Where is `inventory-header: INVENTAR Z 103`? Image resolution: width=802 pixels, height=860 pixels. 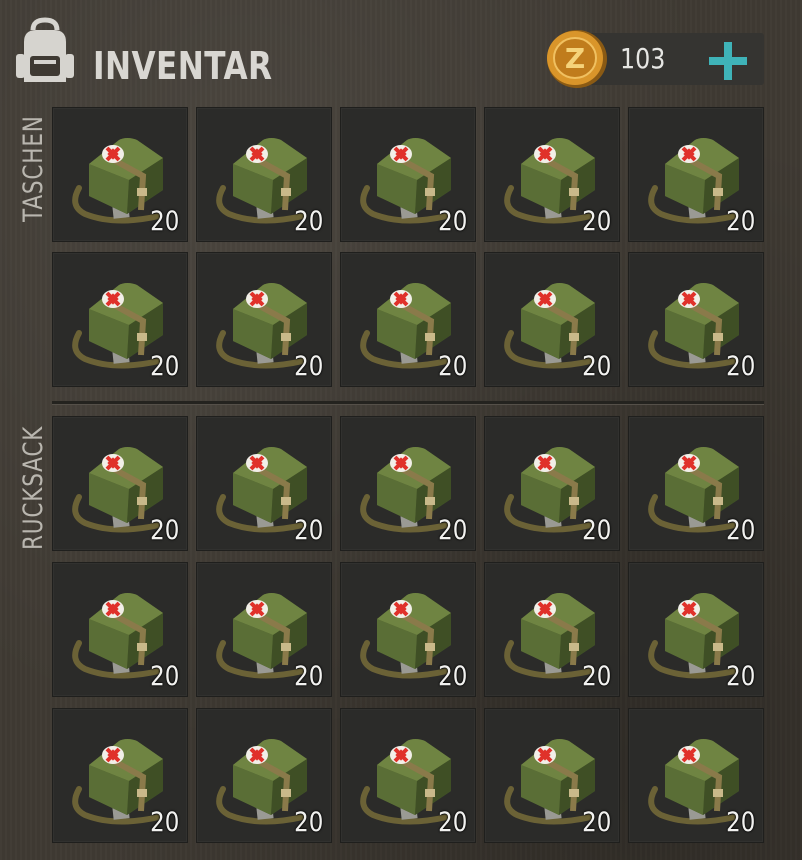 inventory-header: INVENTAR Z 103 is located at coordinates (401, 50).